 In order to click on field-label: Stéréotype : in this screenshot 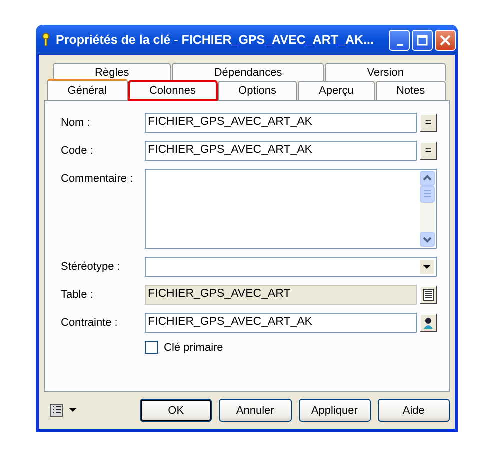, I will do `click(91, 267)`.